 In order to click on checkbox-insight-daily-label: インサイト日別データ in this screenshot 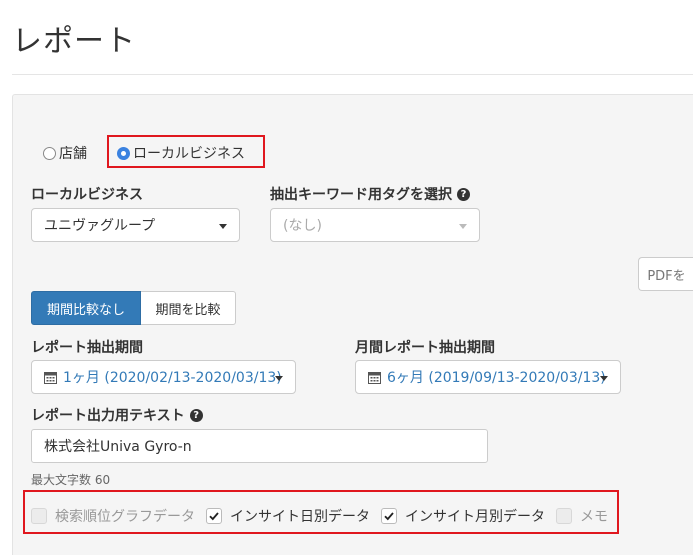, I will do `click(300, 517)`.